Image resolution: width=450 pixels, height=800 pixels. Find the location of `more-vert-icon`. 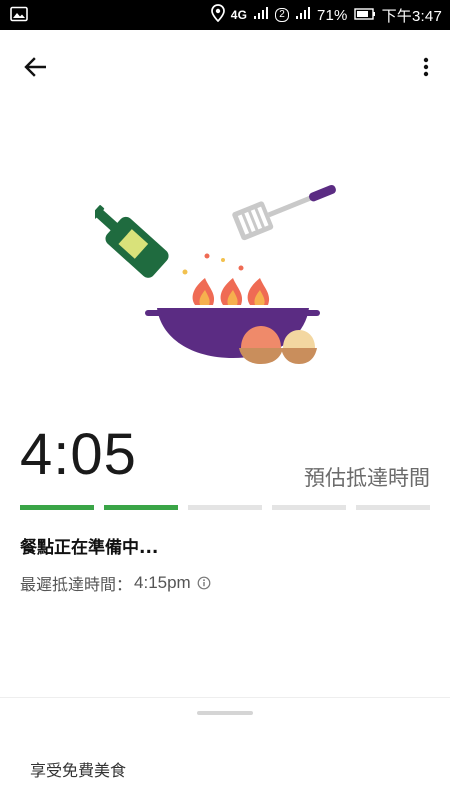

more-vert-icon is located at coordinates (426, 67).